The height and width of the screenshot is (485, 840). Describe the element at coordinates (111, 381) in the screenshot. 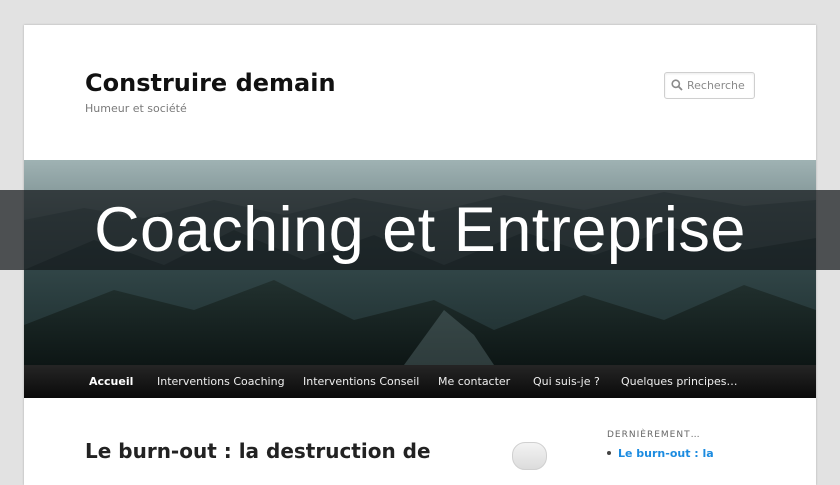

I see `nav-item-accueil: Accueil` at that location.